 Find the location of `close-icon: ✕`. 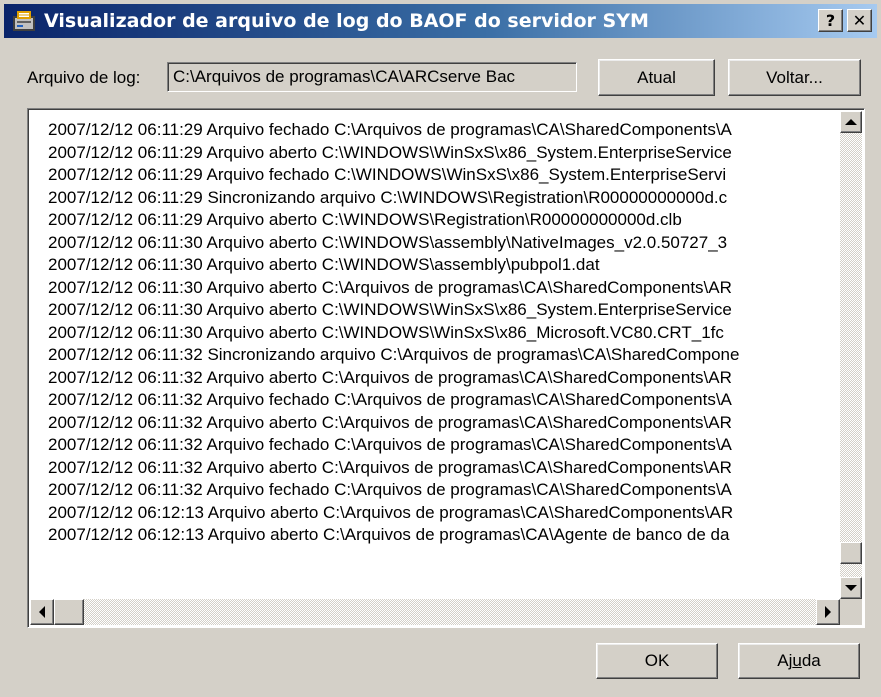

close-icon: ✕ is located at coordinates (859, 20).